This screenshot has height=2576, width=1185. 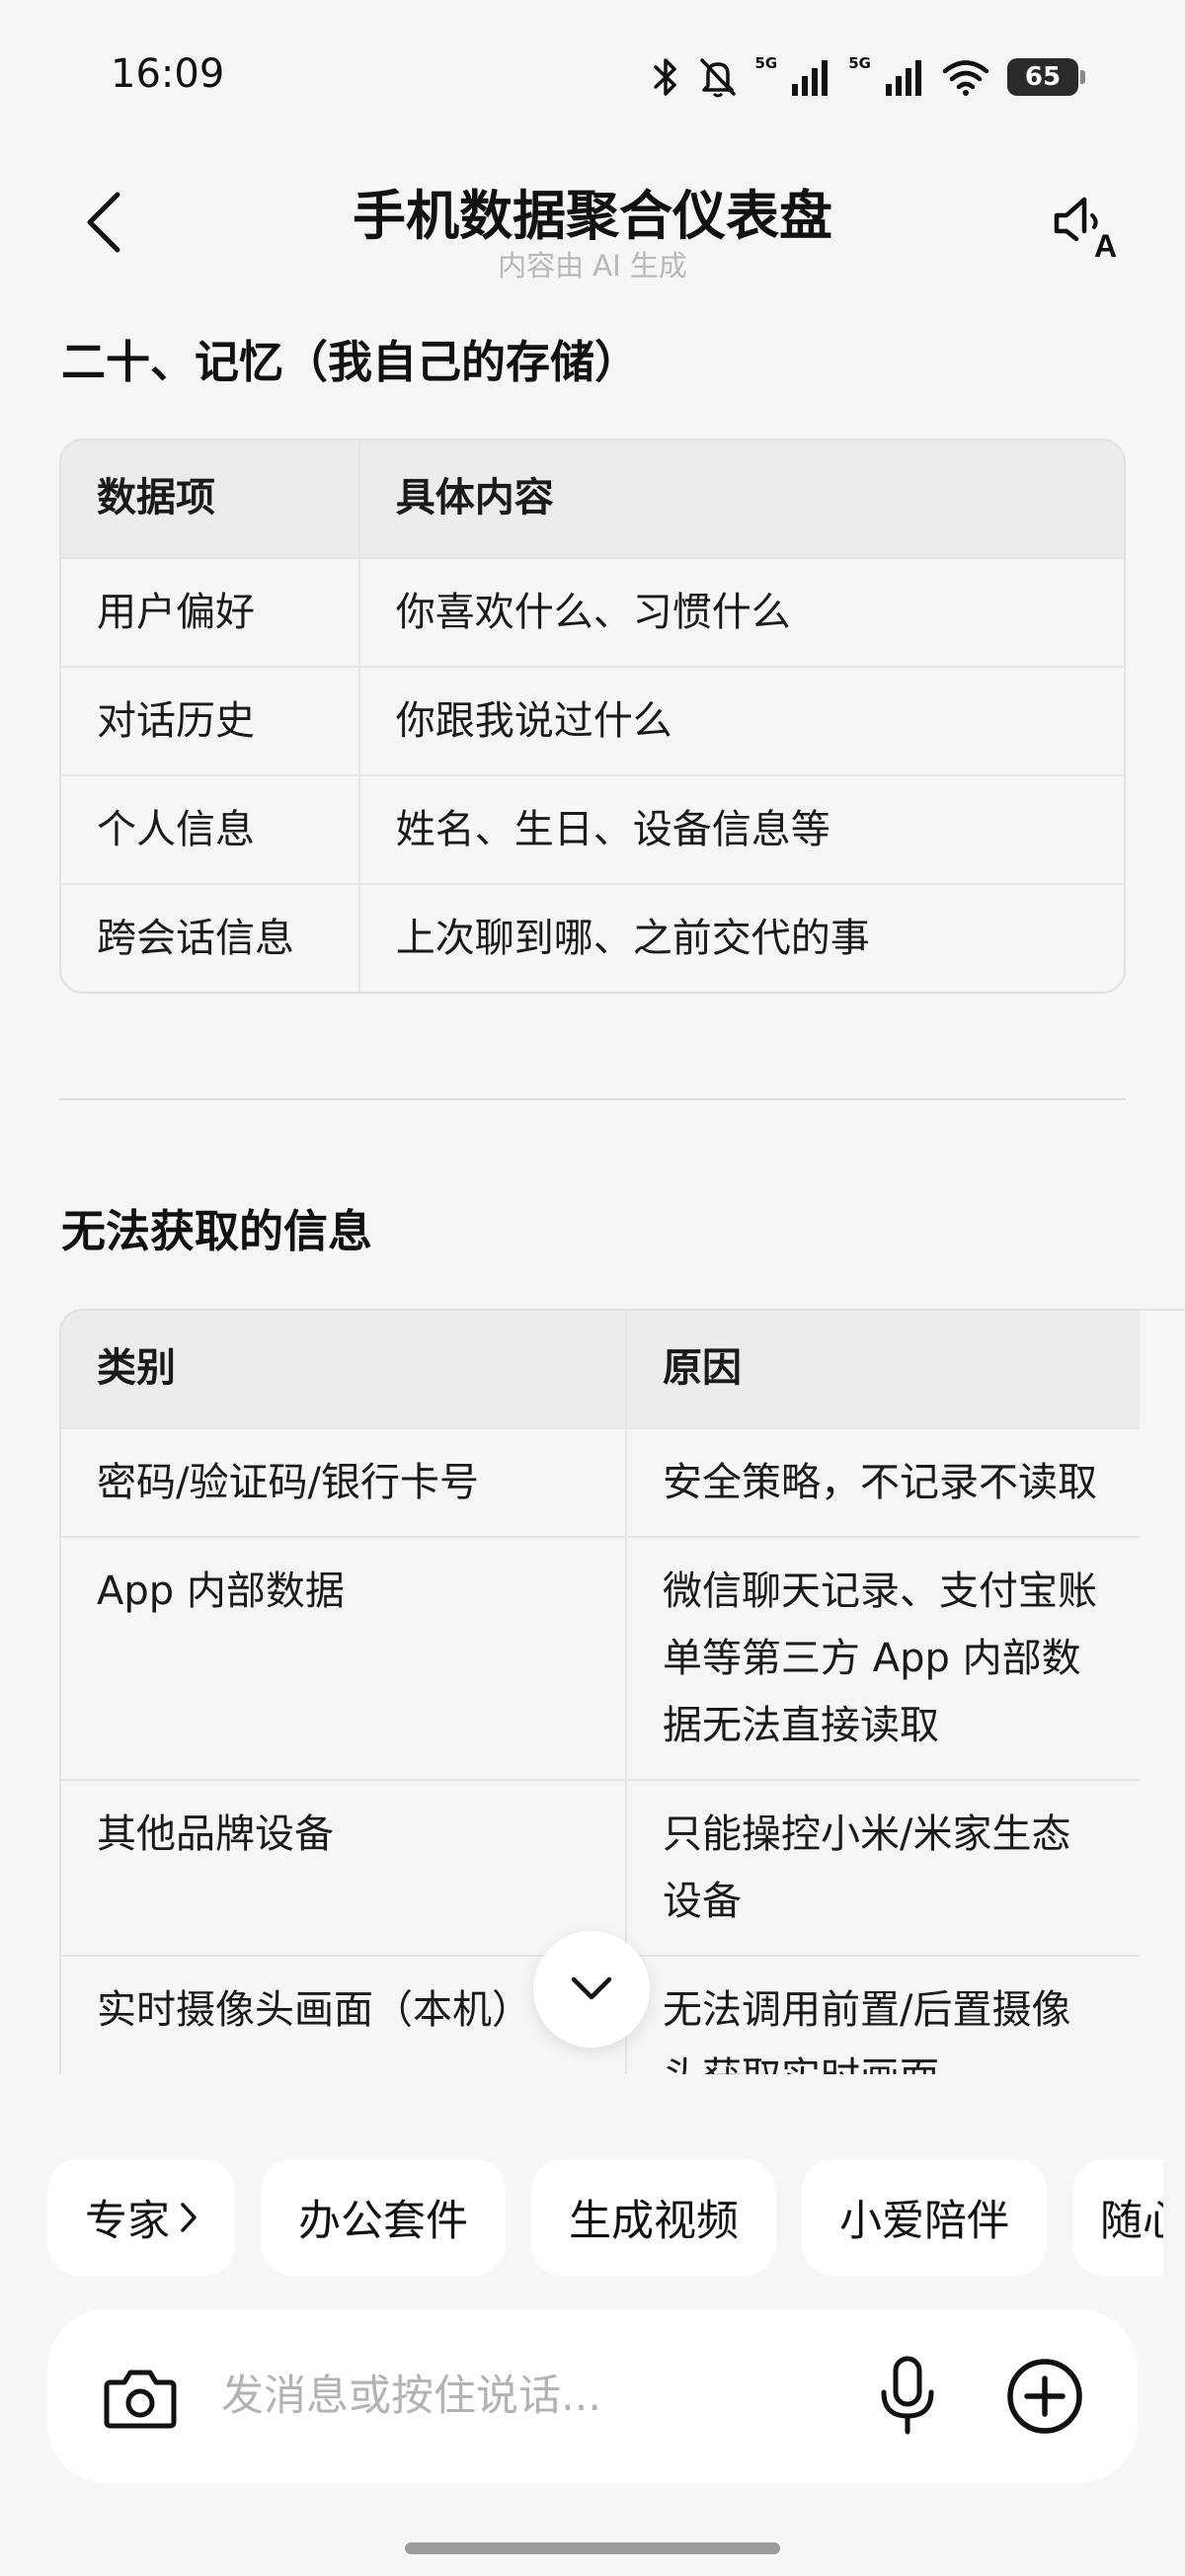 I want to click on chip-label: 办公套件, so click(x=383, y=2221).